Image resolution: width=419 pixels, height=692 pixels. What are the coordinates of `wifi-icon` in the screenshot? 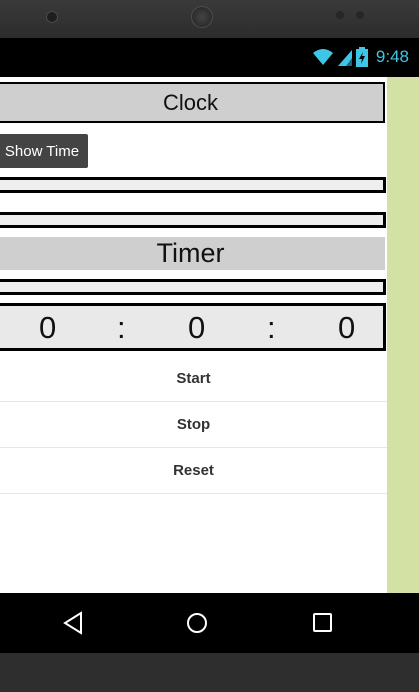 It's located at (322, 57).